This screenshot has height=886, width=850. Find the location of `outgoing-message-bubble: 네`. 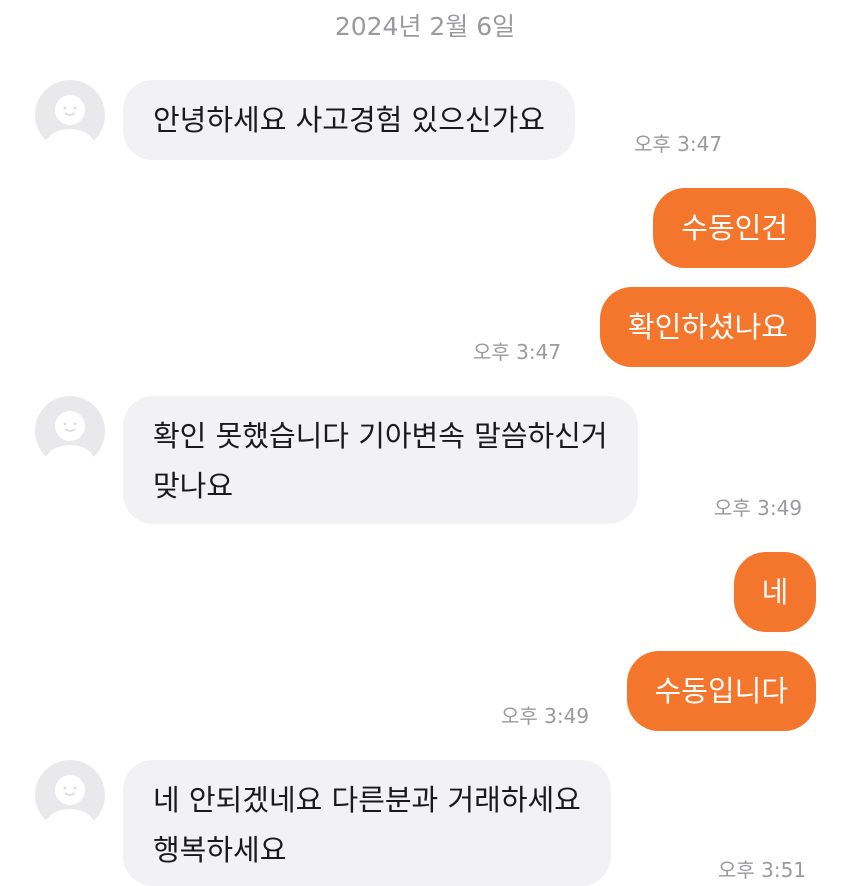

outgoing-message-bubble: 네 is located at coordinates (775, 592).